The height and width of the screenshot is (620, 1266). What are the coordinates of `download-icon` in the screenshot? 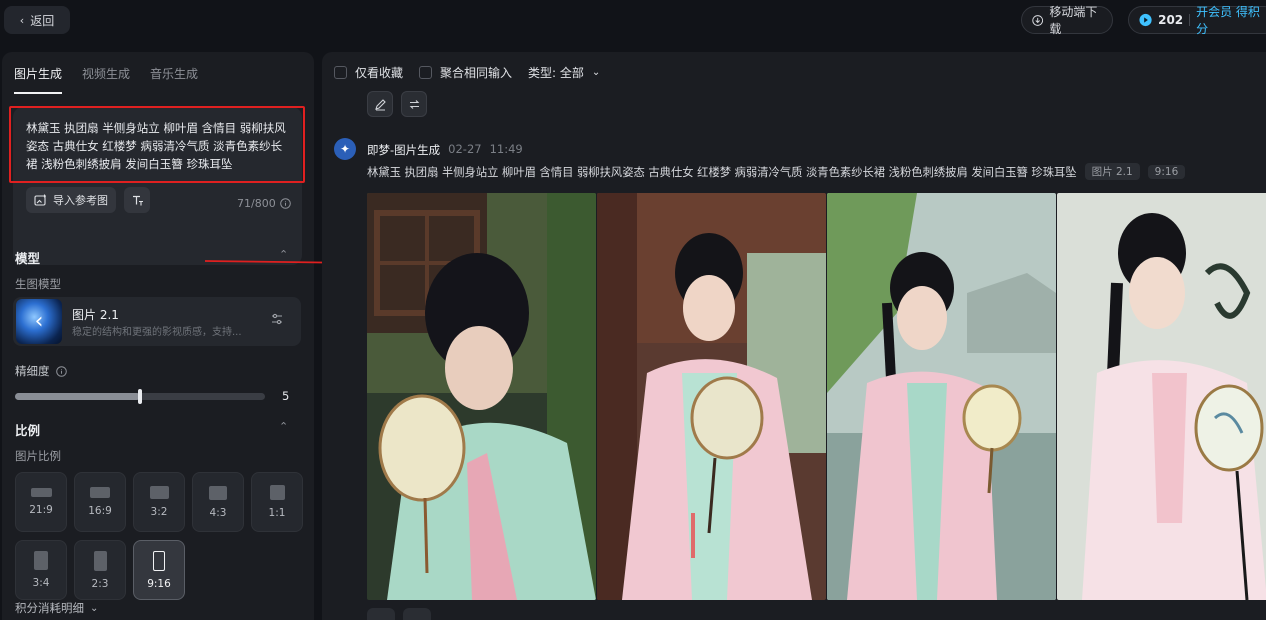 It's located at (1038, 20).